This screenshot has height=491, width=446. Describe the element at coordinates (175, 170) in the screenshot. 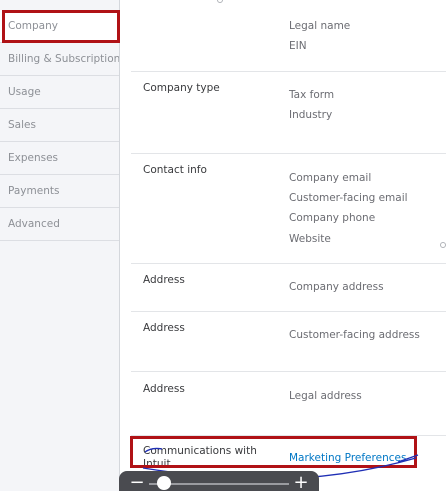

I see `contact-info-label: Contact info` at that location.